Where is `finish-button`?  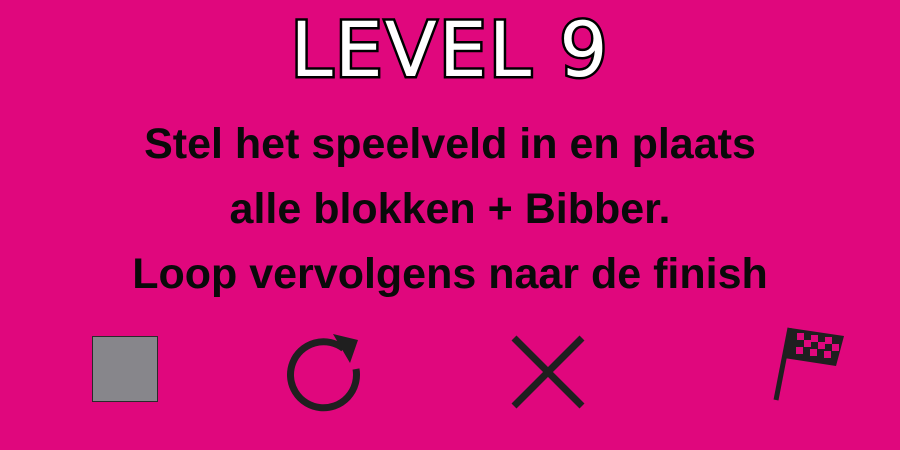
finish-button is located at coordinates (810, 362).